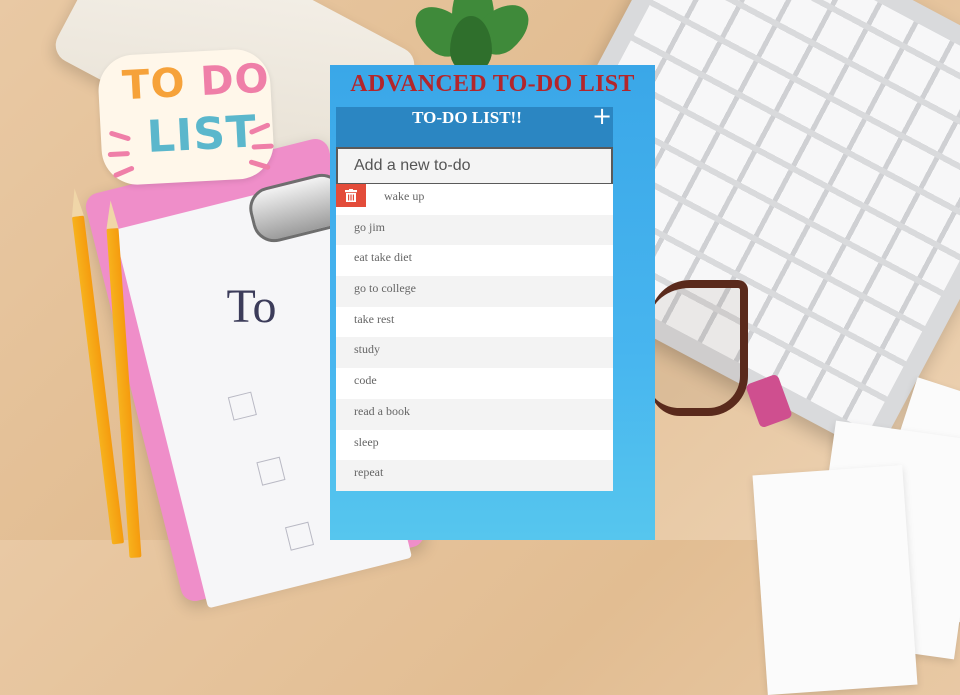 This screenshot has height=695, width=960. Describe the element at coordinates (835, 580) in the screenshot. I see `paper-sheet-decoration` at that location.